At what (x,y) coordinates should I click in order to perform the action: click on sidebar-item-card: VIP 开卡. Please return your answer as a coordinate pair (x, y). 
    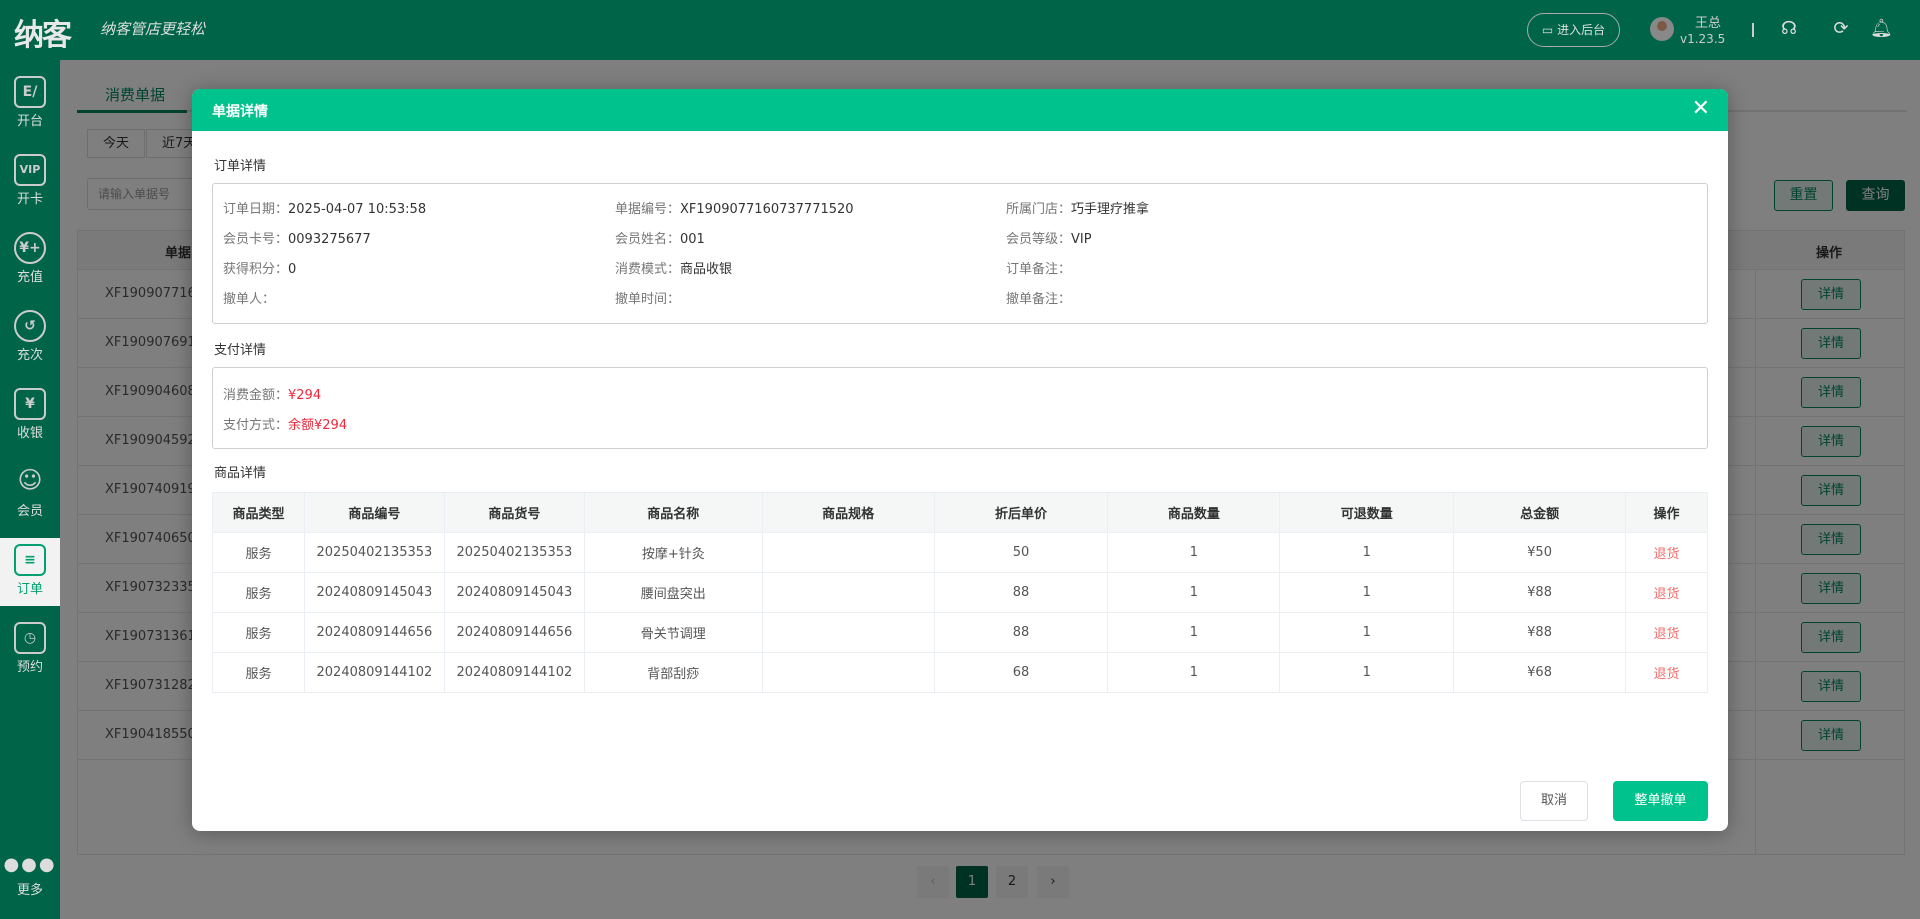
    Looking at the image, I should click on (30, 180).